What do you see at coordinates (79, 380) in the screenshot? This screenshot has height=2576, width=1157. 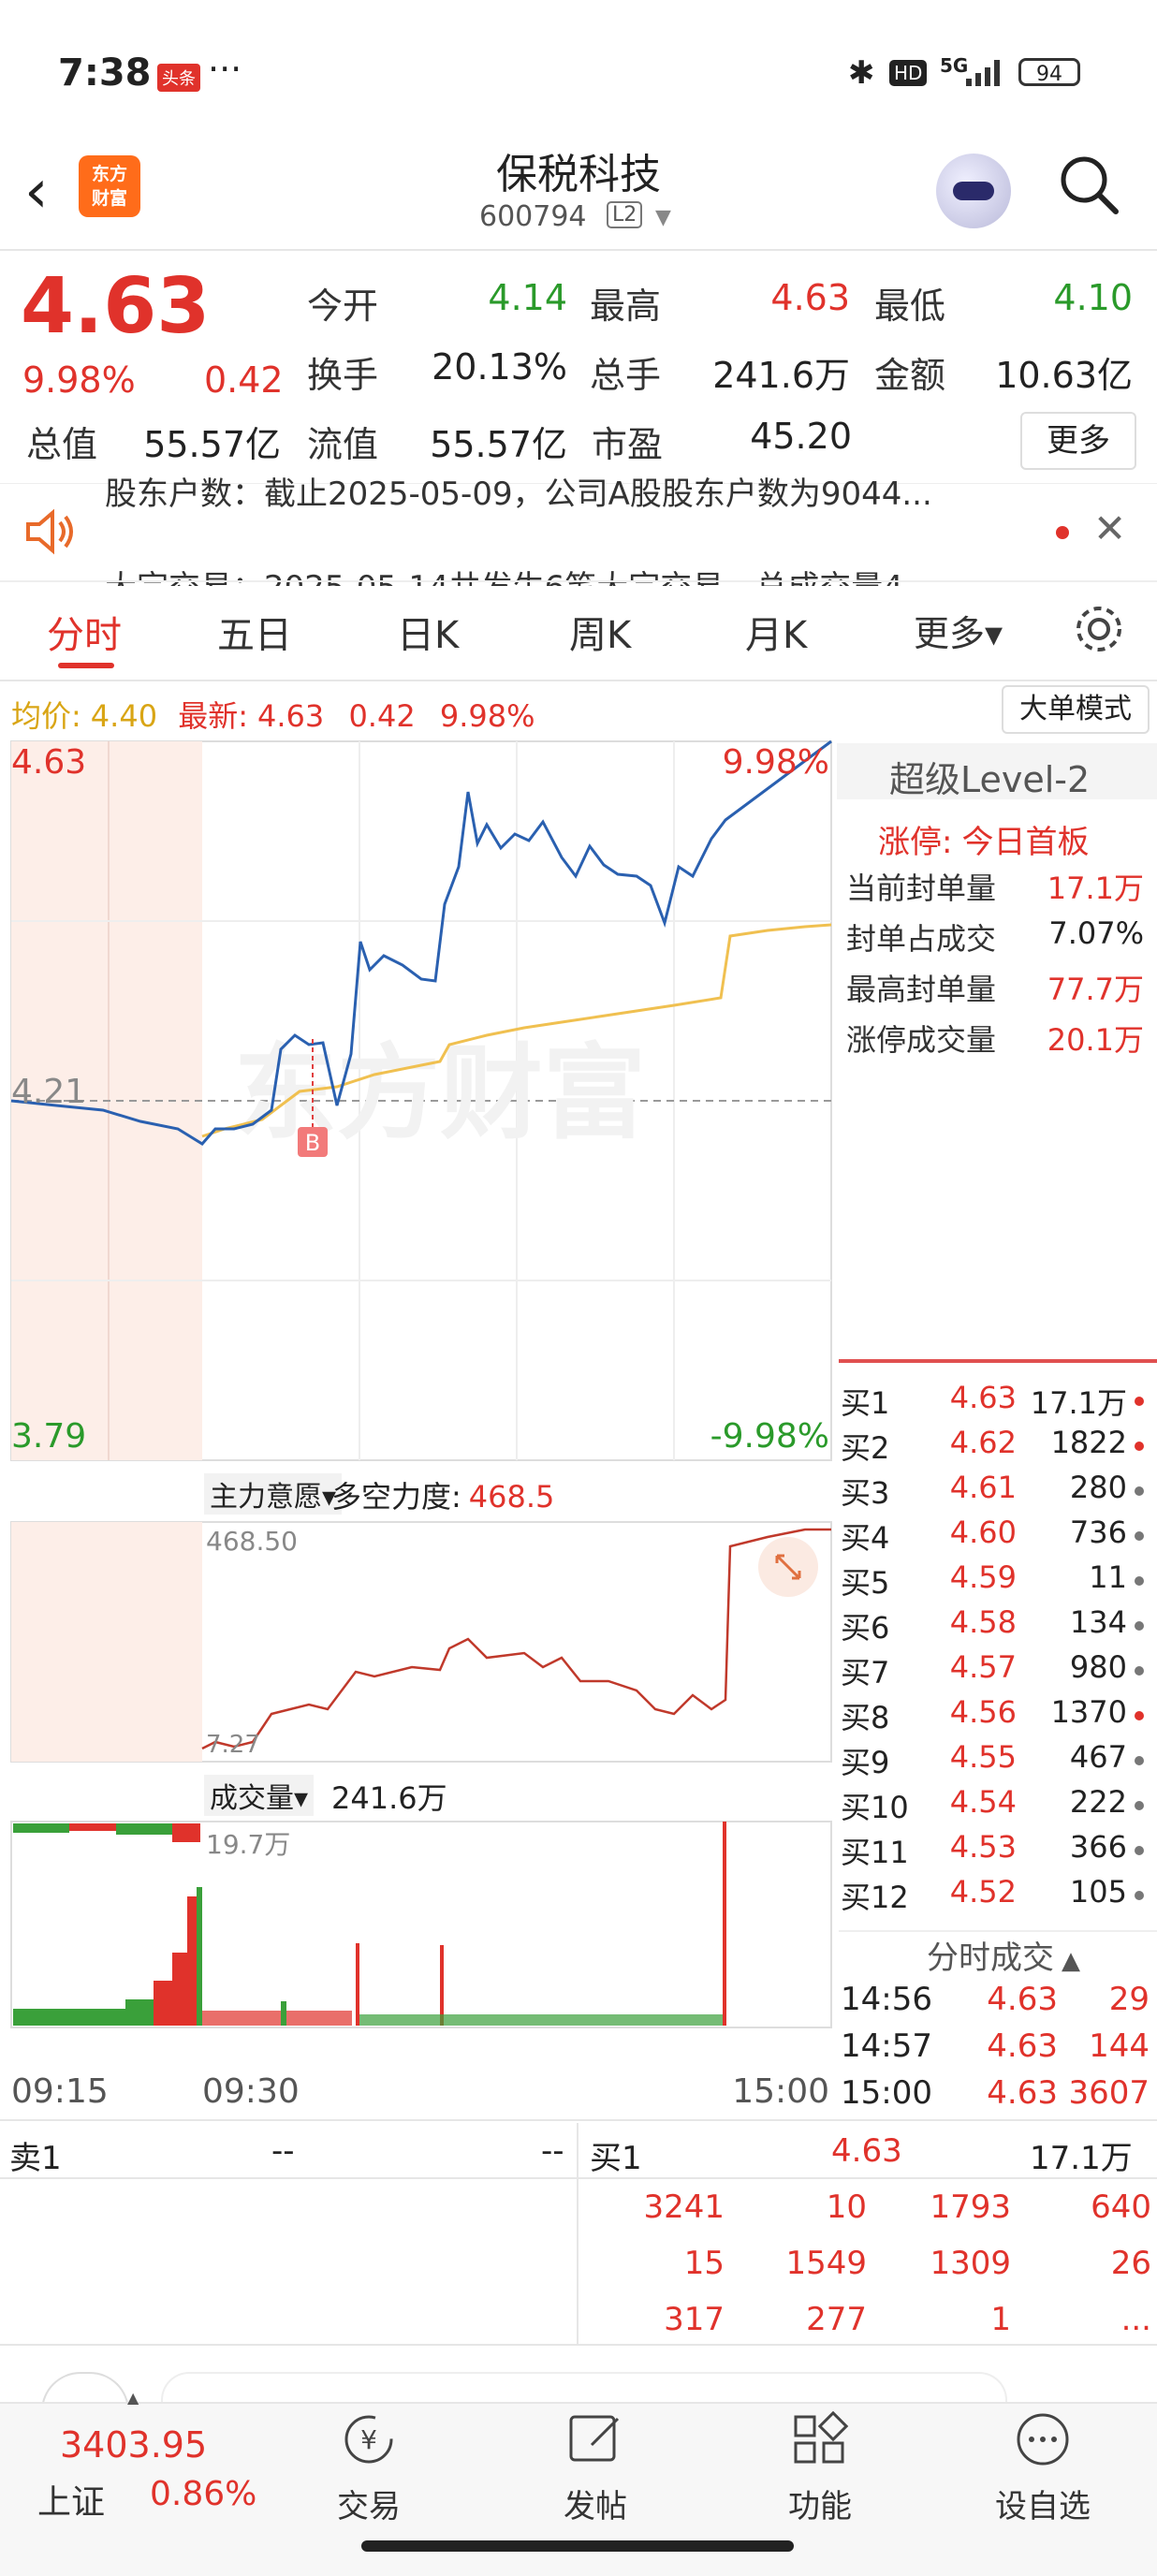 I see `change-percent: 9.98%` at bounding box center [79, 380].